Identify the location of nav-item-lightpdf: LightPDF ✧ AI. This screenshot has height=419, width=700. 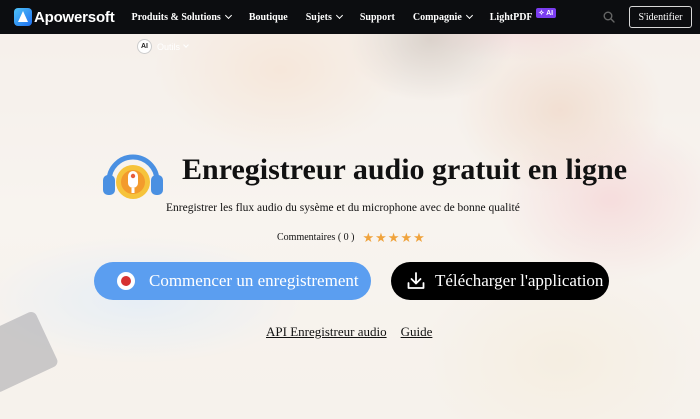
(523, 15).